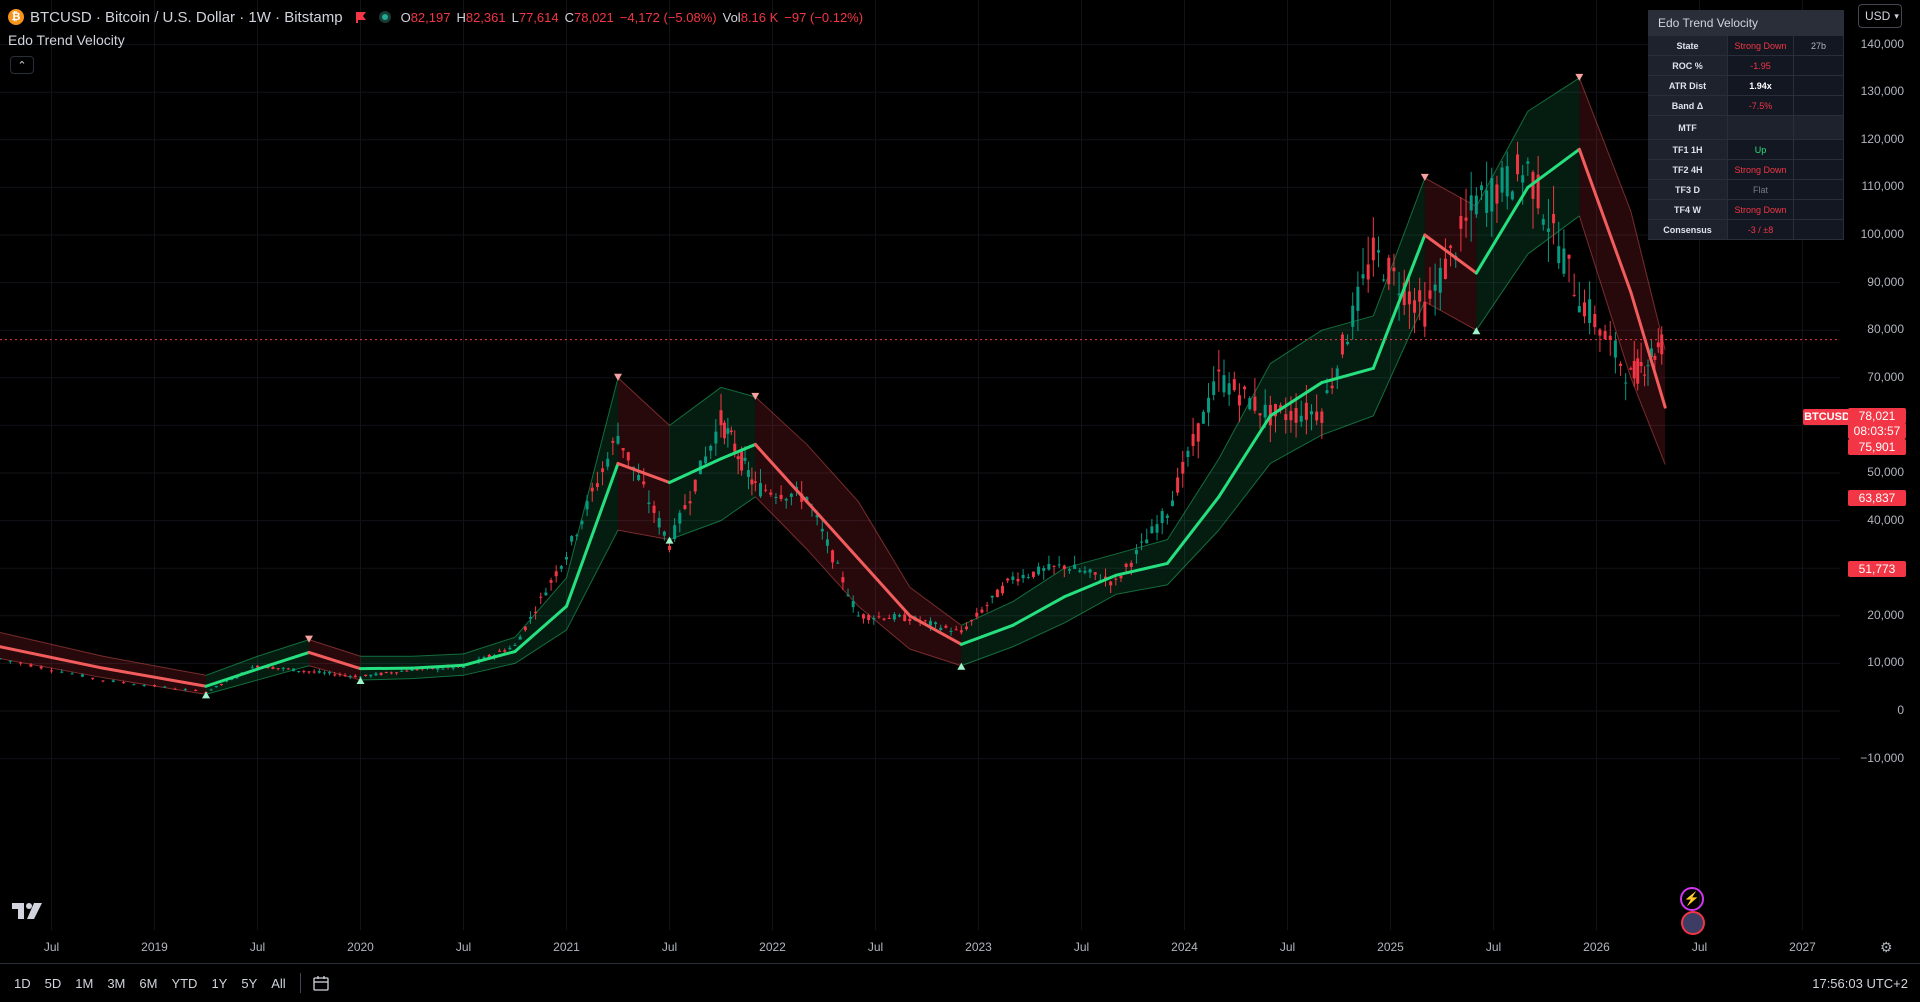  What do you see at coordinates (116, 983) in the screenshot?
I see `range-button-3m: 3M` at bounding box center [116, 983].